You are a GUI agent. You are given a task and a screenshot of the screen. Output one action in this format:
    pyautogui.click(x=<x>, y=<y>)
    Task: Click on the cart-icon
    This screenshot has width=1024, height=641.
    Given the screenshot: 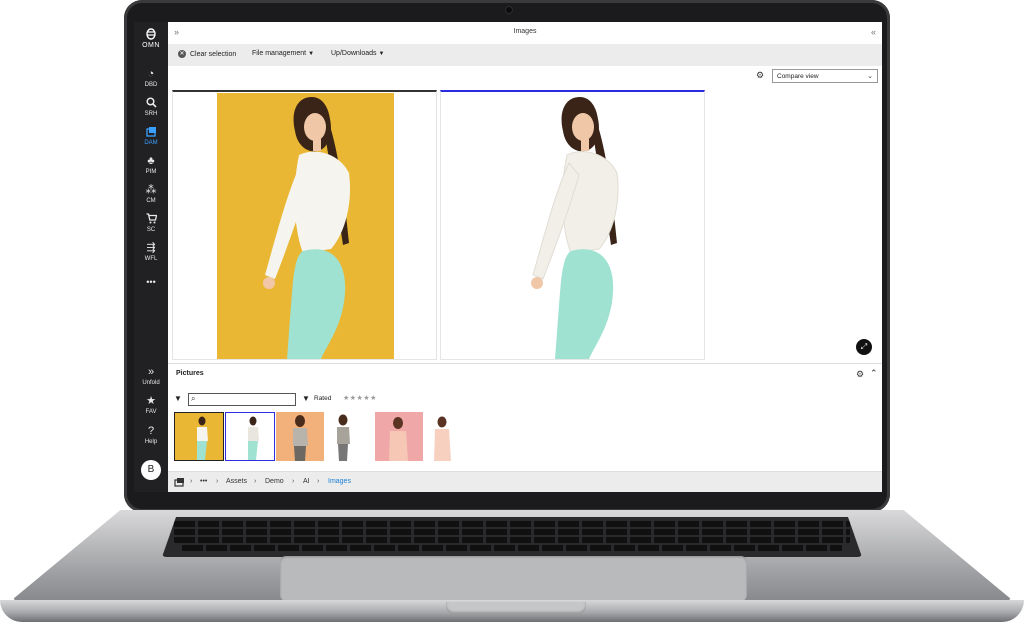 What is the action you would take?
    pyautogui.click(x=151, y=219)
    